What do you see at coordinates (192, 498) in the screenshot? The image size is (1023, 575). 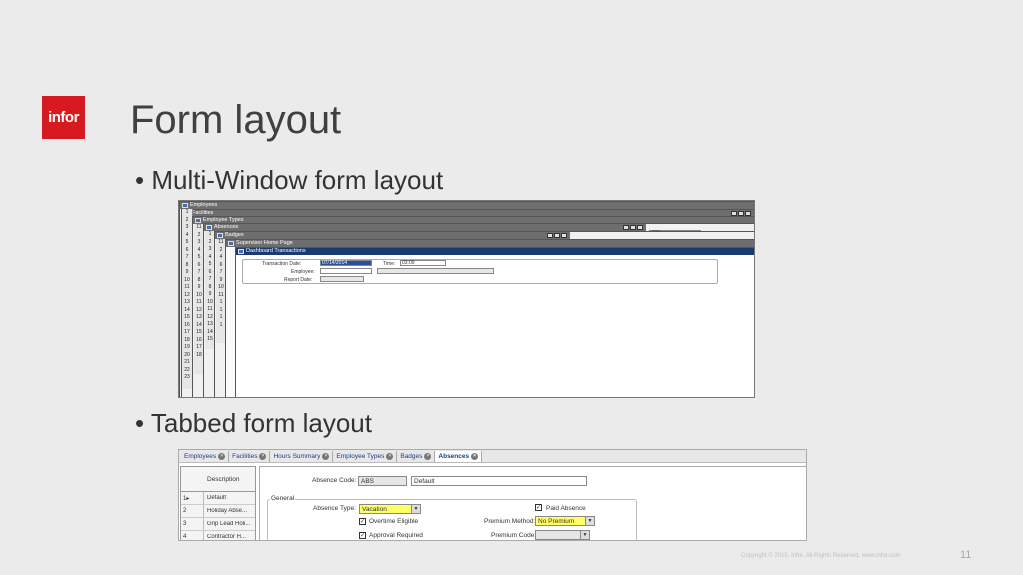 I see `row-number: 1▸` at bounding box center [192, 498].